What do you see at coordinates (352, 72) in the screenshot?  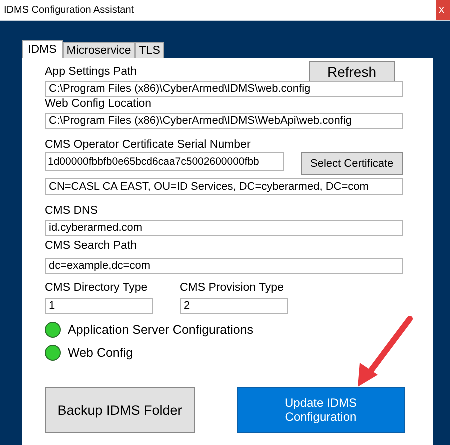 I see `refresh-button: Refresh` at bounding box center [352, 72].